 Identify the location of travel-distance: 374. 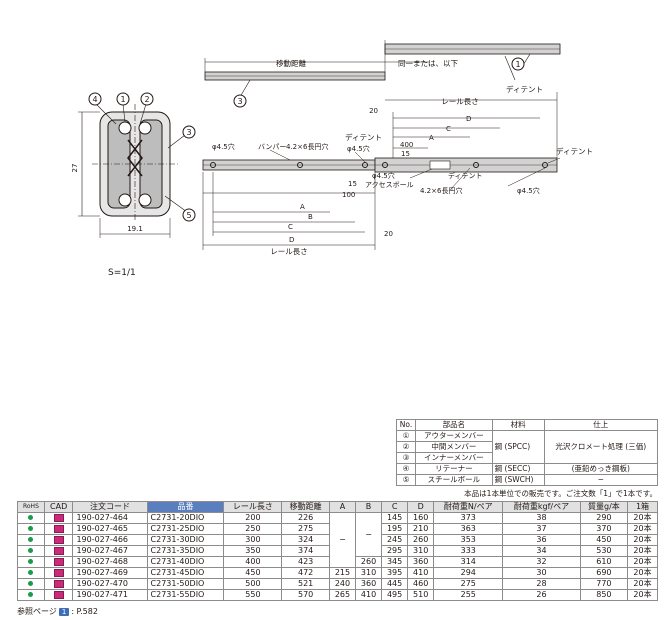
(305, 551).